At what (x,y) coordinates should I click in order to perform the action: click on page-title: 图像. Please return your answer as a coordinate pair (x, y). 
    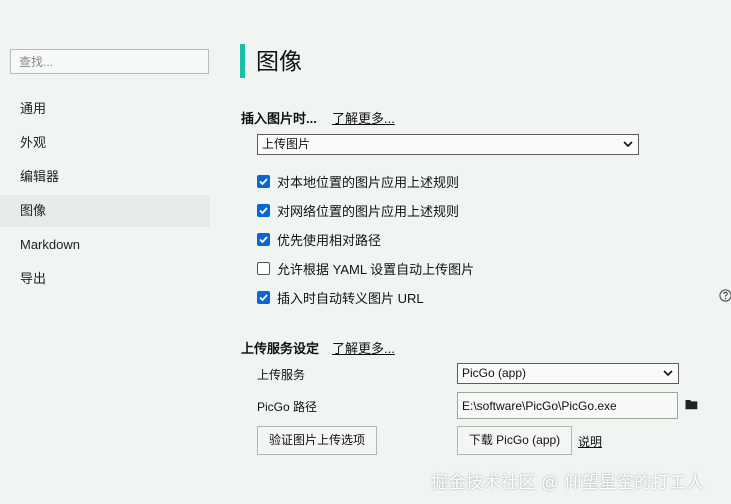
    Looking at the image, I should click on (279, 61).